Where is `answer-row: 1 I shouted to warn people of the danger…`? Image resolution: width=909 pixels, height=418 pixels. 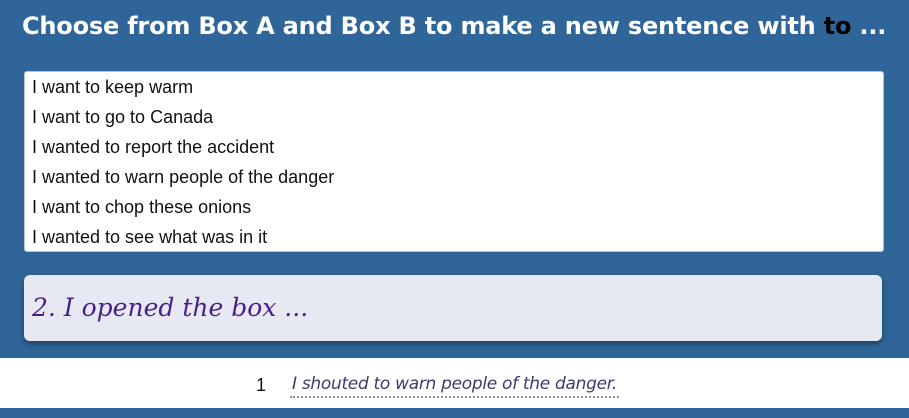
answer-row: 1 I shouted to warn people of the danger… is located at coordinates (438, 383).